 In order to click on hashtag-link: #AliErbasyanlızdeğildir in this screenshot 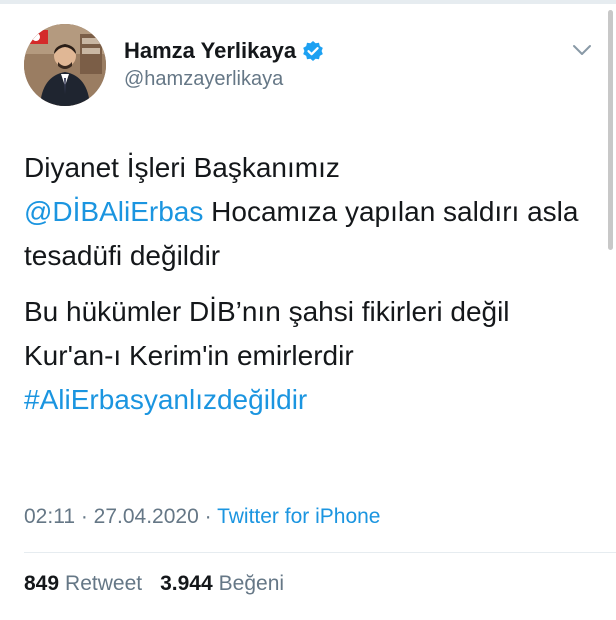, I will do `click(165, 399)`.